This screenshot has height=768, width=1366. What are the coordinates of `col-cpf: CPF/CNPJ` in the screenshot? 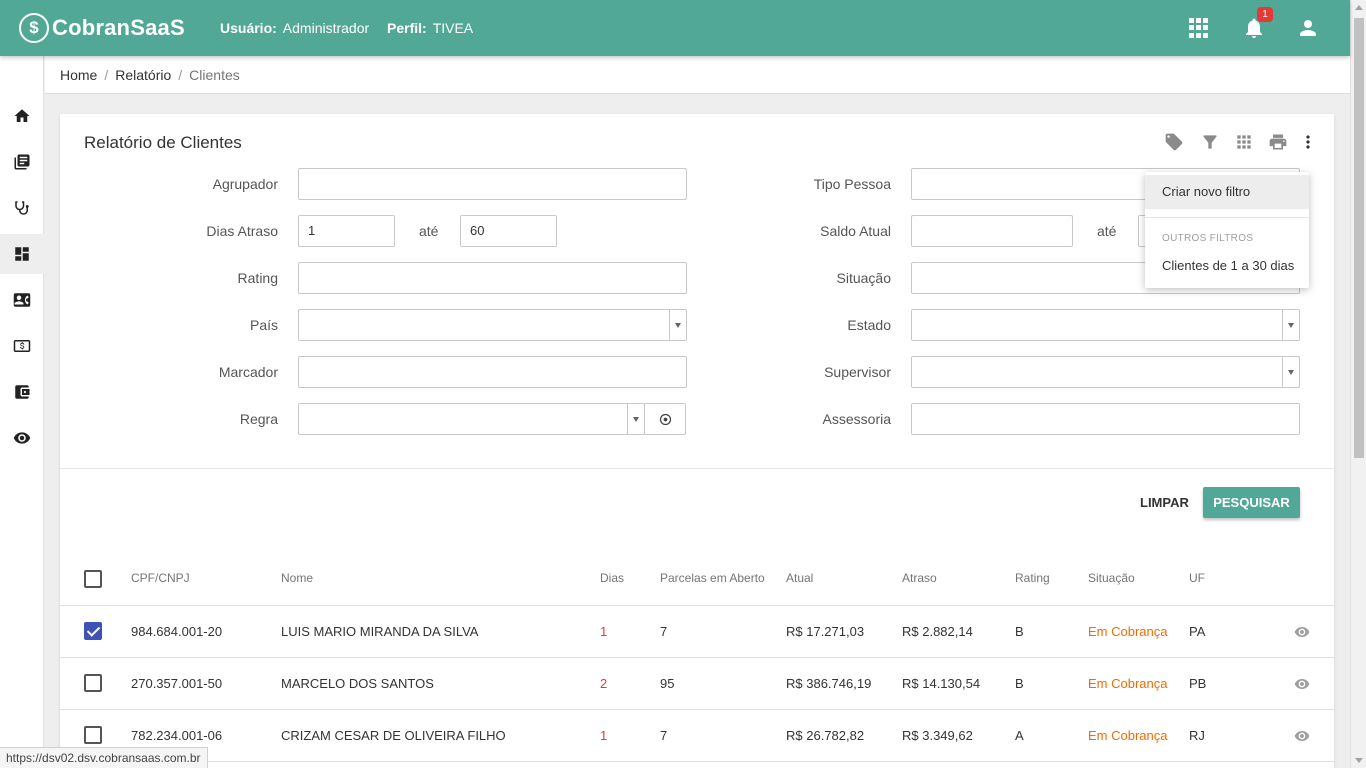 It's located at (160, 578).